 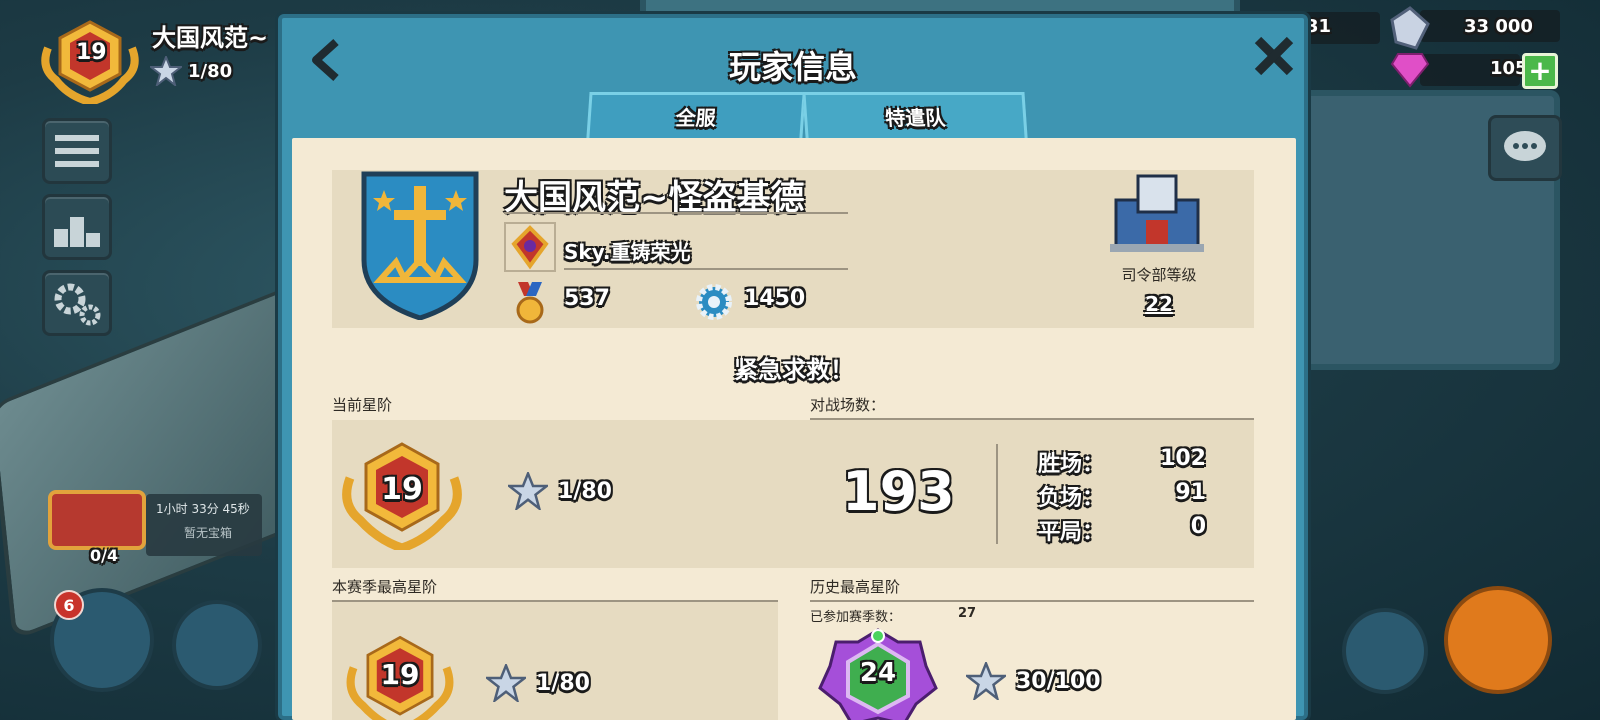 I want to click on leaderboard-button, so click(x=77, y=227).